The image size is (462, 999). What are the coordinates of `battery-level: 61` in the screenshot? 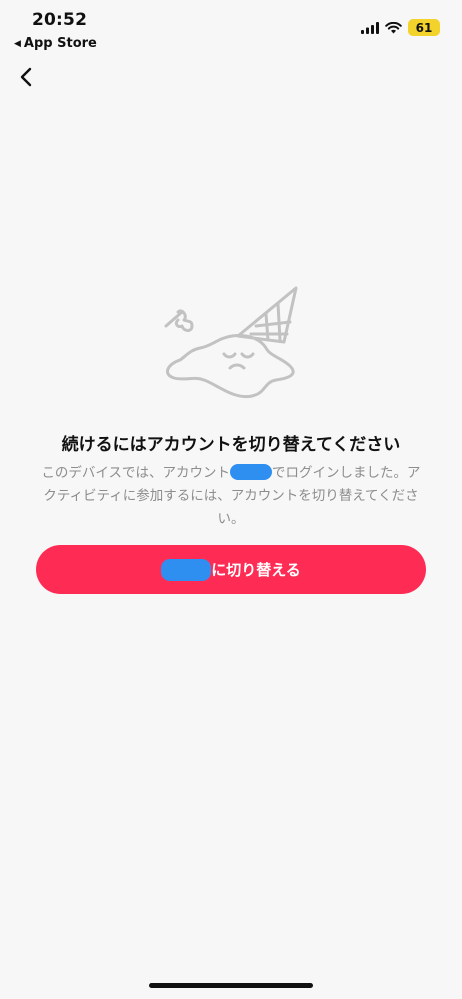 It's located at (424, 27).